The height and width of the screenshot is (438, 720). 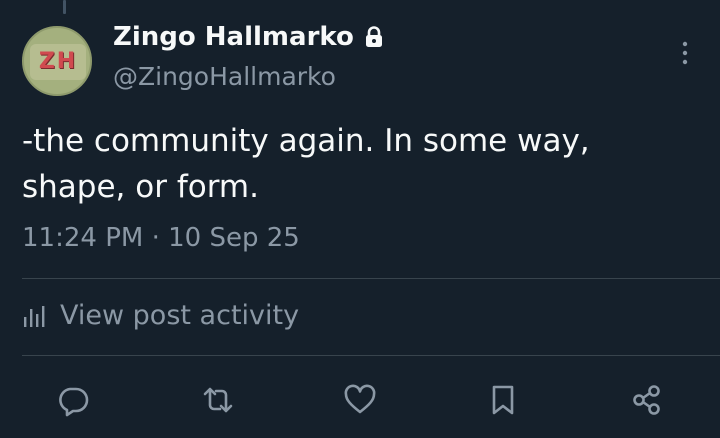 I want to click on reply-button, so click(x=73, y=400).